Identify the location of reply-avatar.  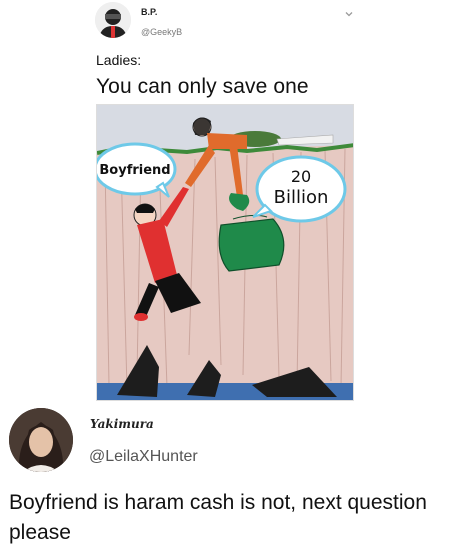
(41, 440).